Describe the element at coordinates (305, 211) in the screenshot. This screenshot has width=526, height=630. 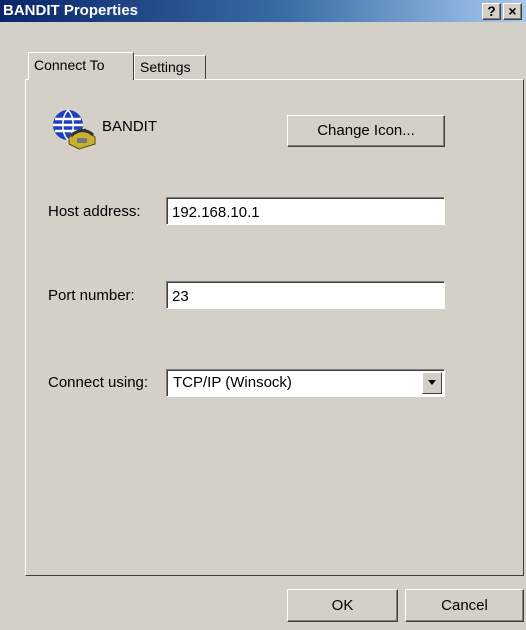
I see `host-address-input` at that location.